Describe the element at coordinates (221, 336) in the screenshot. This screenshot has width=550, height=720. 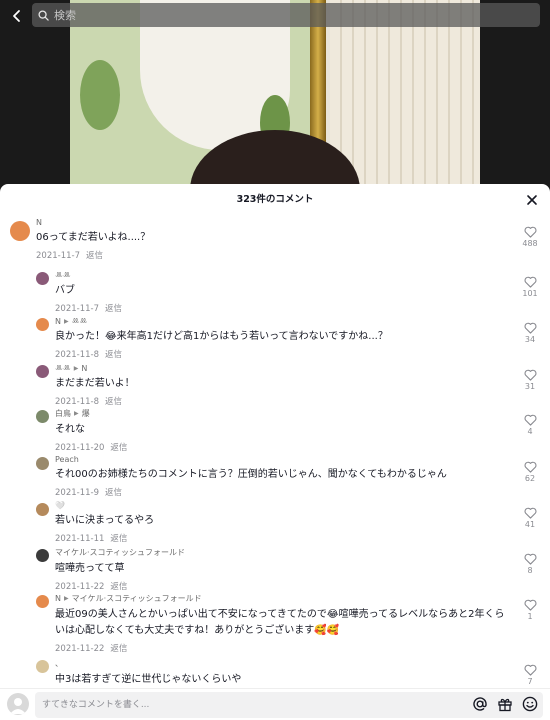
I see `comment-text: 良かった！😂来年高1だけど高1からはもう若いって言わないですかね...？` at that location.